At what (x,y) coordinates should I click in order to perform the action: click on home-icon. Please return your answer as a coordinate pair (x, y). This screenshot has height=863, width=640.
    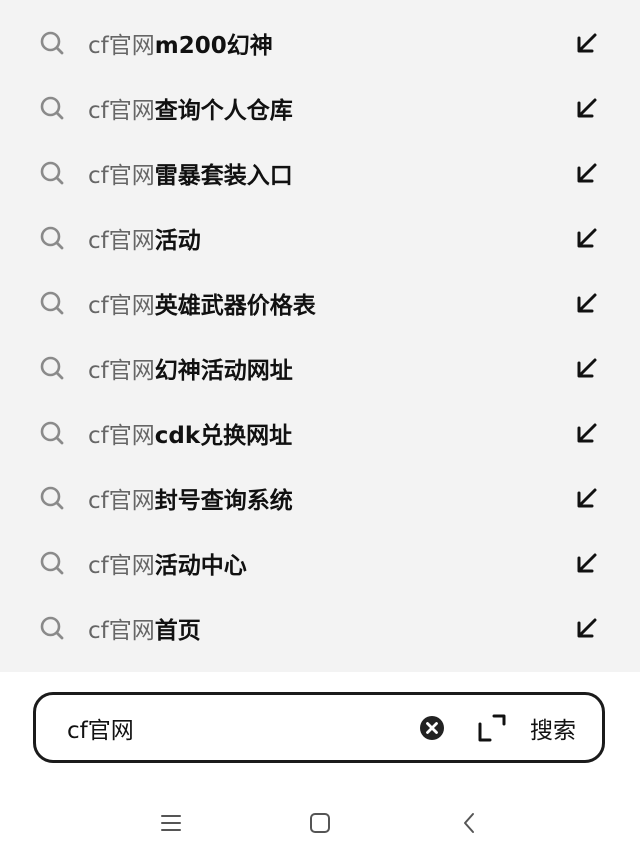
    Looking at the image, I should click on (320, 823).